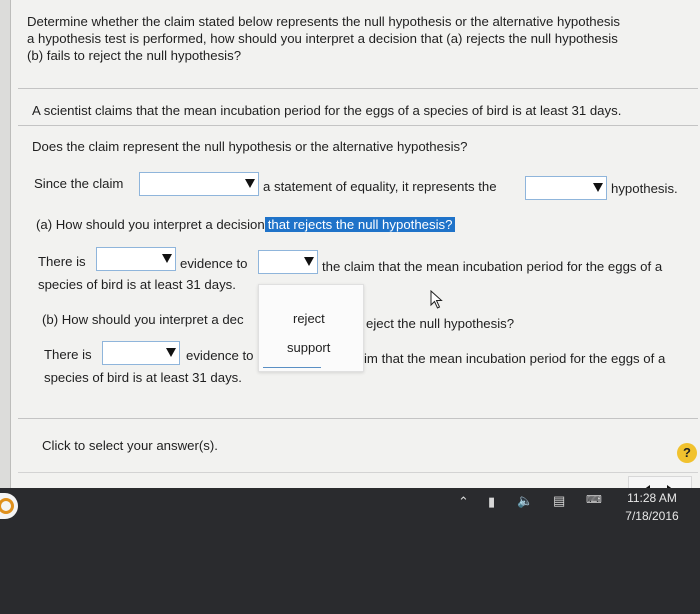 This screenshot has height=614, width=700. Describe the element at coordinates (7, 506) in the screenshot. I see `app-logo-icon` at that location.